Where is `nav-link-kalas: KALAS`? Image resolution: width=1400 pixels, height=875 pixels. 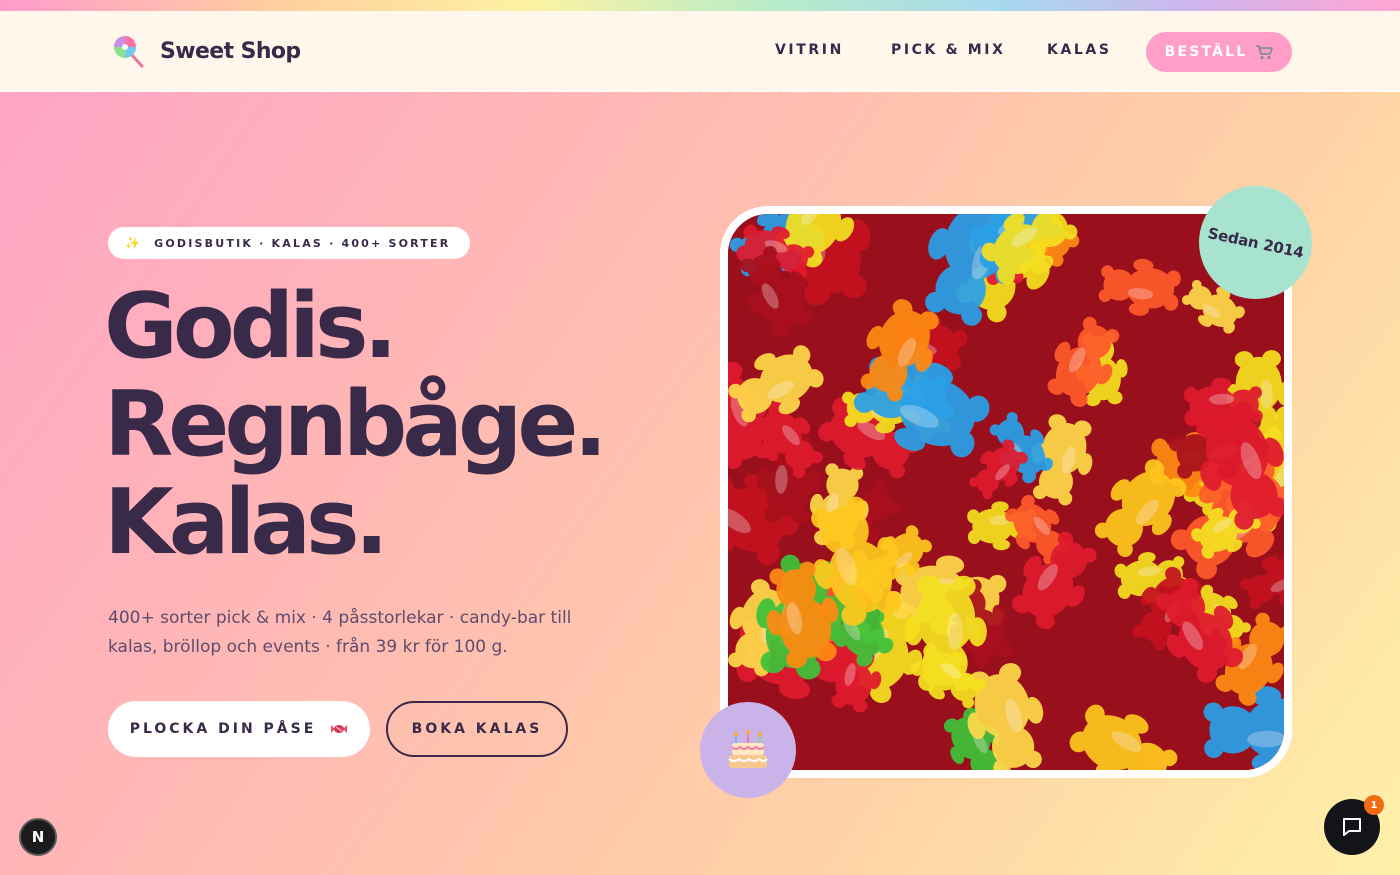
nav-link-kalas: KALAS is located at coordinates (1079, 50).